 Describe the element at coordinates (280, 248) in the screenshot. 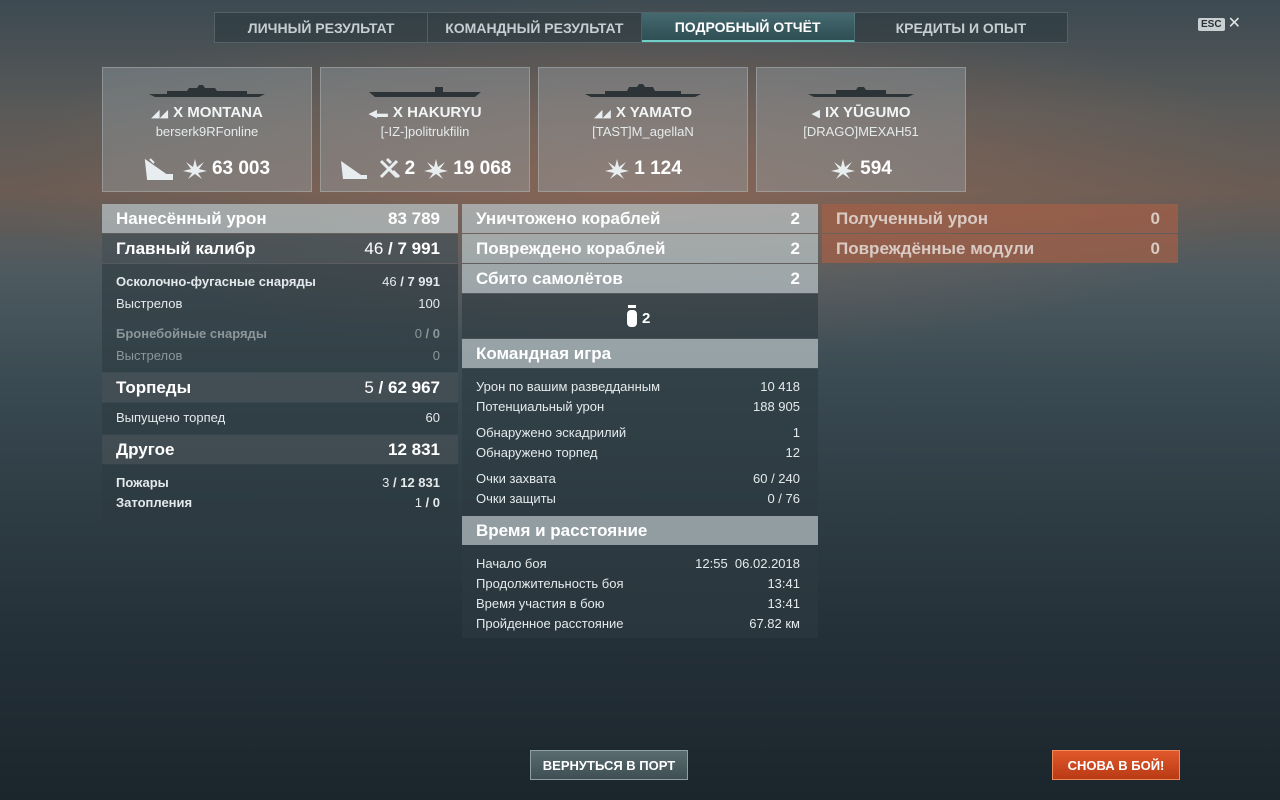

I see `main-battery-header: Главный калибр 46 / 7 991` at that location.